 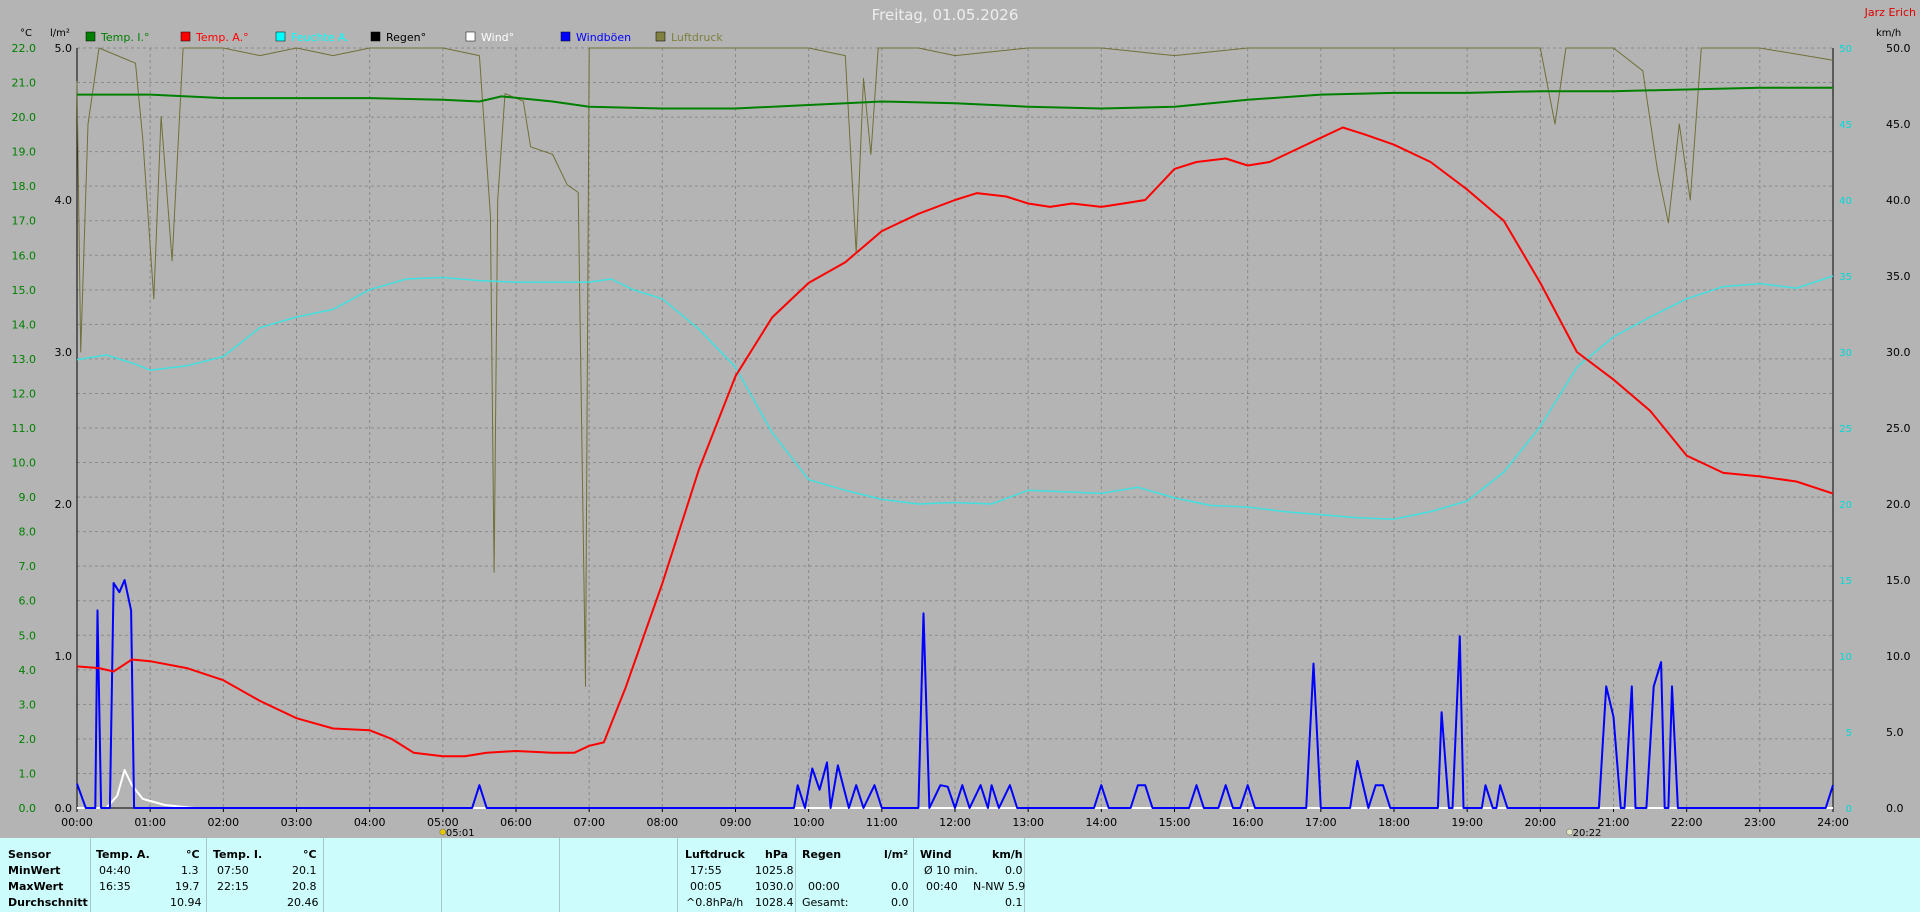 I want to click on pressure-min-time: 17:55, so click(x=706, y=870).